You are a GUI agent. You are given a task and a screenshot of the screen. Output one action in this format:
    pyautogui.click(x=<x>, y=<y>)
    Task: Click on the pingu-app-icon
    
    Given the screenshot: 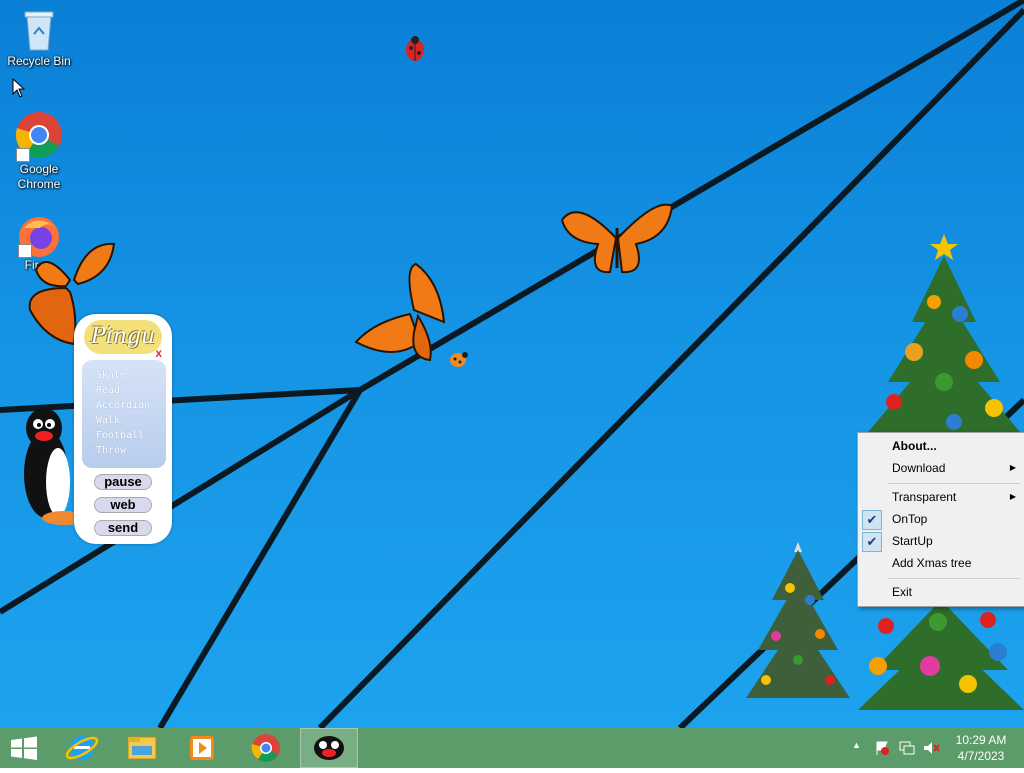 What is the action you would take?
    pyautogui.click(x=329, y=748)
    